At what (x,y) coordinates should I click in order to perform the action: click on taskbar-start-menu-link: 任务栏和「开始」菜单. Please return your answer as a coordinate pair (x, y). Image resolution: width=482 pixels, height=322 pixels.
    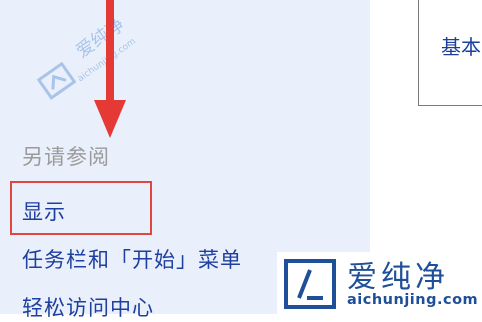
    Looking at the image, I should click on (132, 259).